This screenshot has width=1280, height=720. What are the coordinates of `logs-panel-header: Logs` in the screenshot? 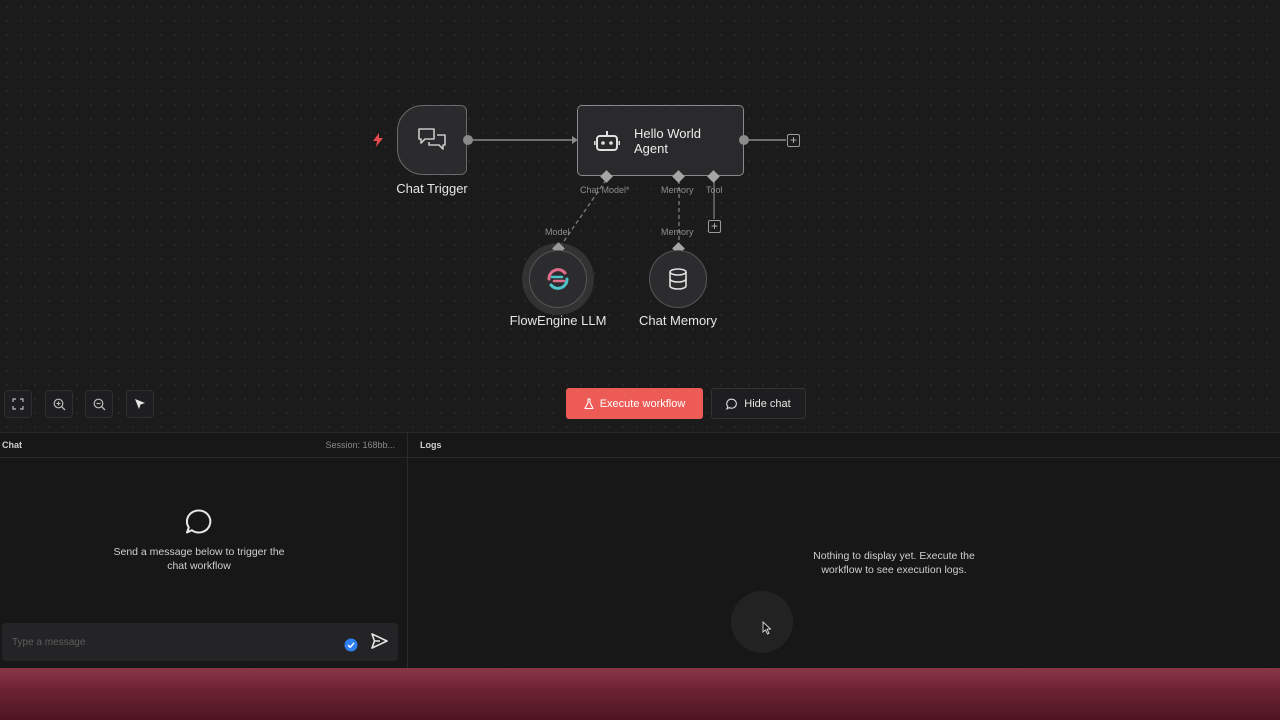 It's located at (844, 445).